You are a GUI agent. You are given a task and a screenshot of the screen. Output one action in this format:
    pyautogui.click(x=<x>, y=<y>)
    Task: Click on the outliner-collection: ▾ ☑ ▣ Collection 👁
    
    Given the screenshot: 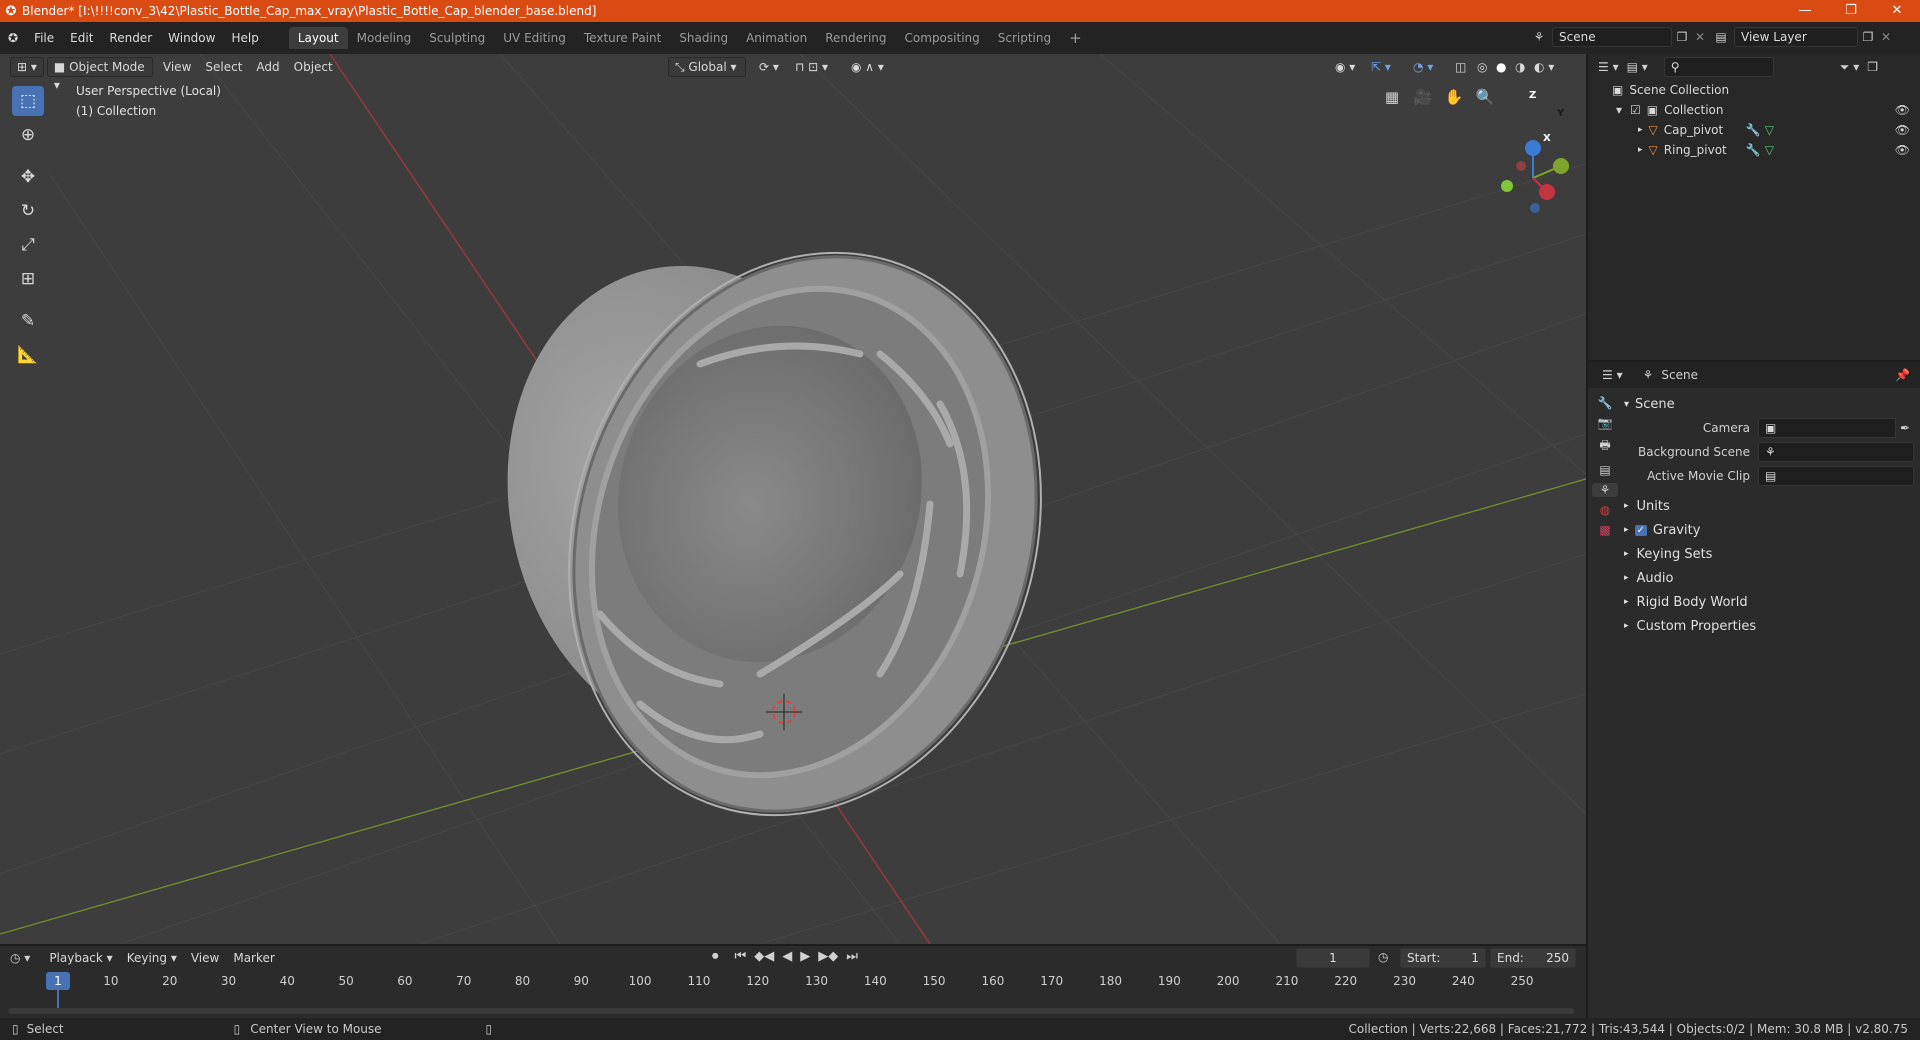 What is the action you would take?
    pyautogui.click(x=1754, y=110)
    